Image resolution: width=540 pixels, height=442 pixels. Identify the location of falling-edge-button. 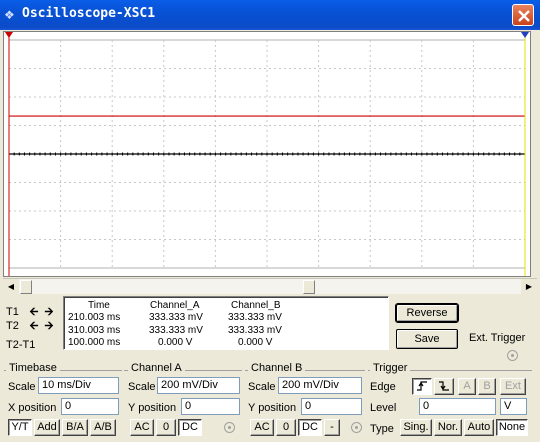
(444, 386).